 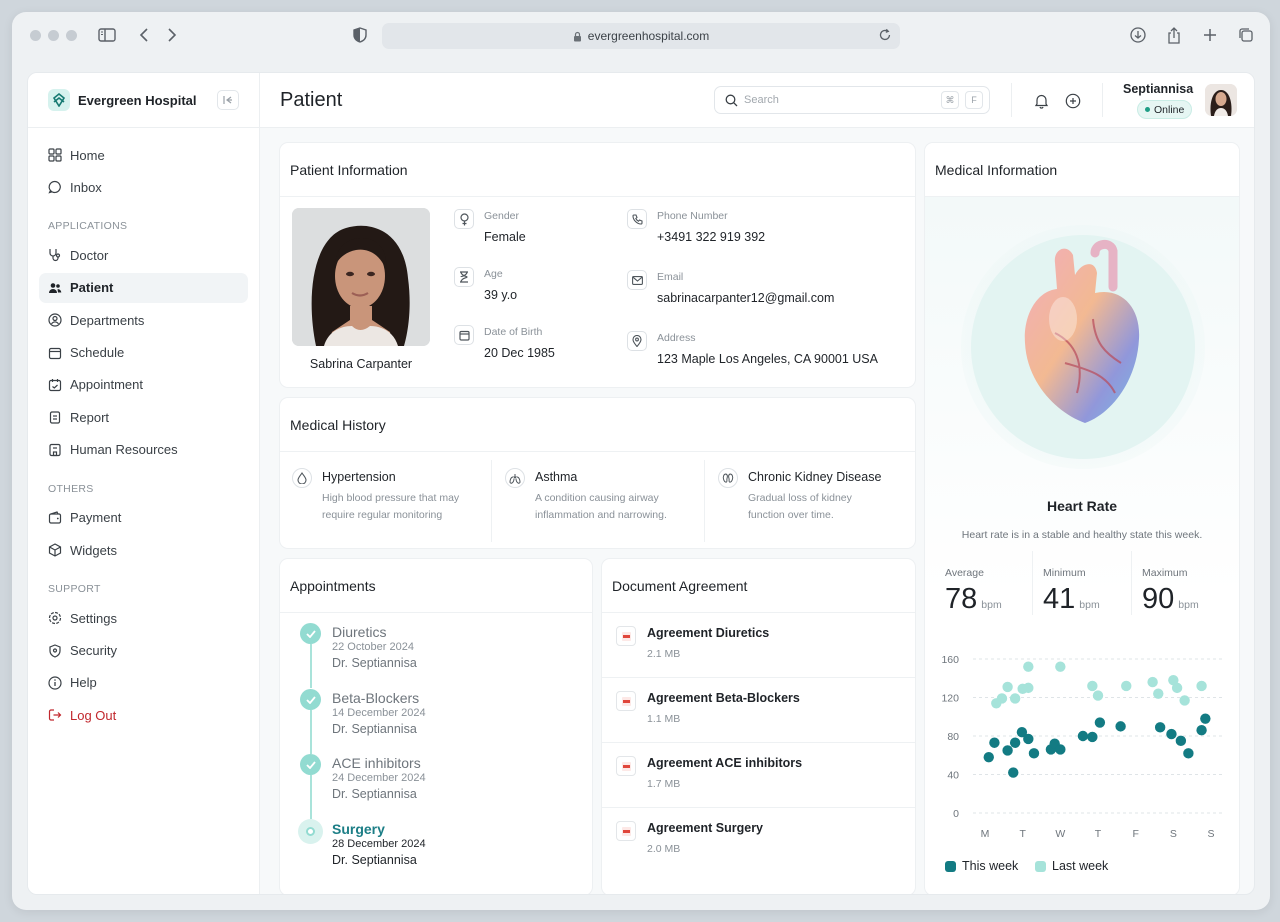 What do you see at coordinates (1082, 170) in the screenshot?
I see `card-title: Medical Information` at bounding box center [1082, 170].